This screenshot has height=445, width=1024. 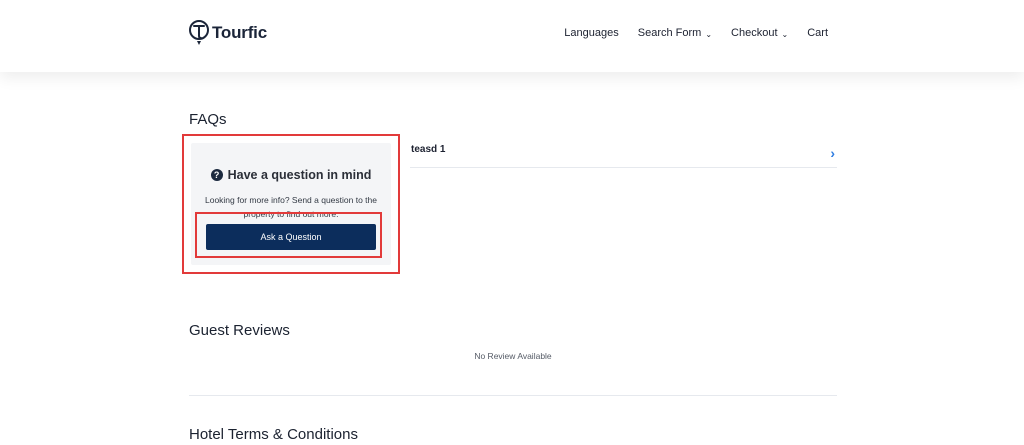 What do you see at coordinates (273, 434) in the screenshot?
I see `terms-title: Hotel Terms & Conditions` at bounding box center [273, 434].